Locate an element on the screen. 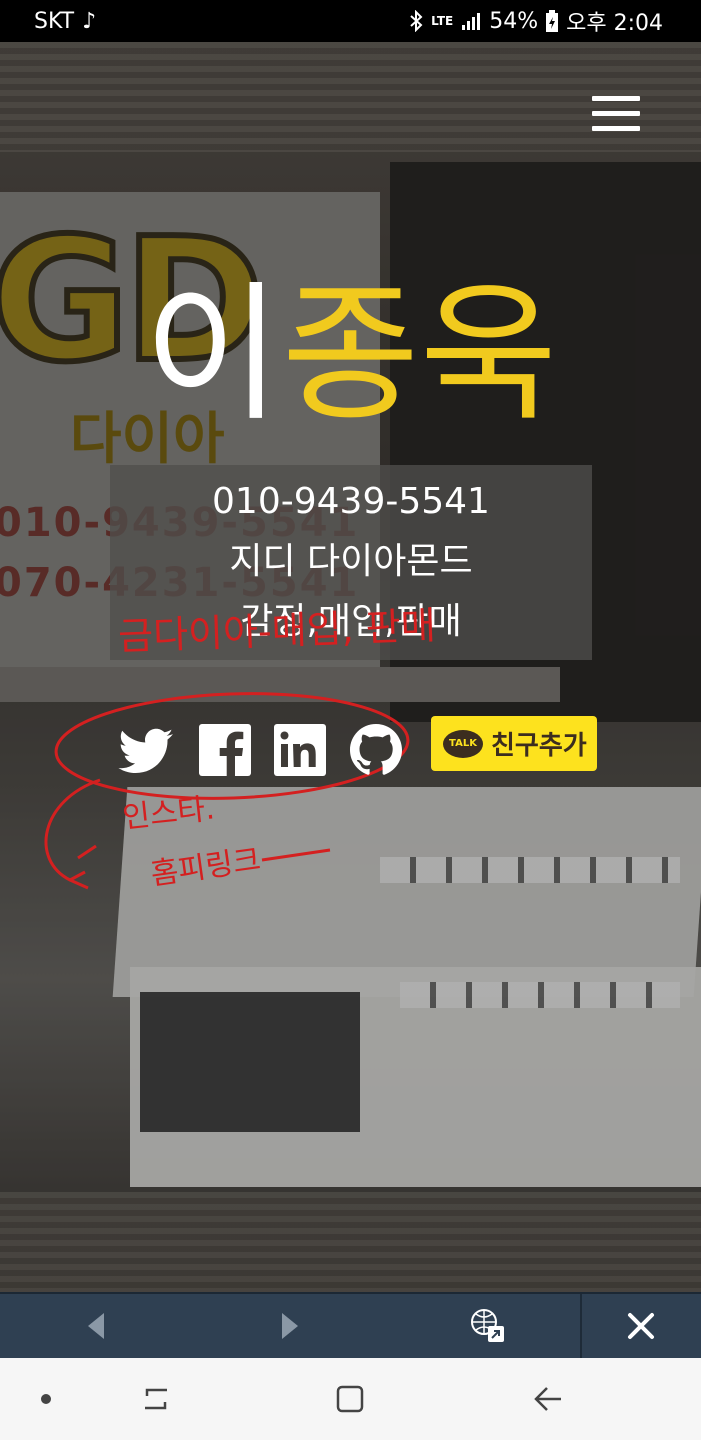 The image size is (701, 1440). open-in-browser-button is located at coordinates (488, 1326).